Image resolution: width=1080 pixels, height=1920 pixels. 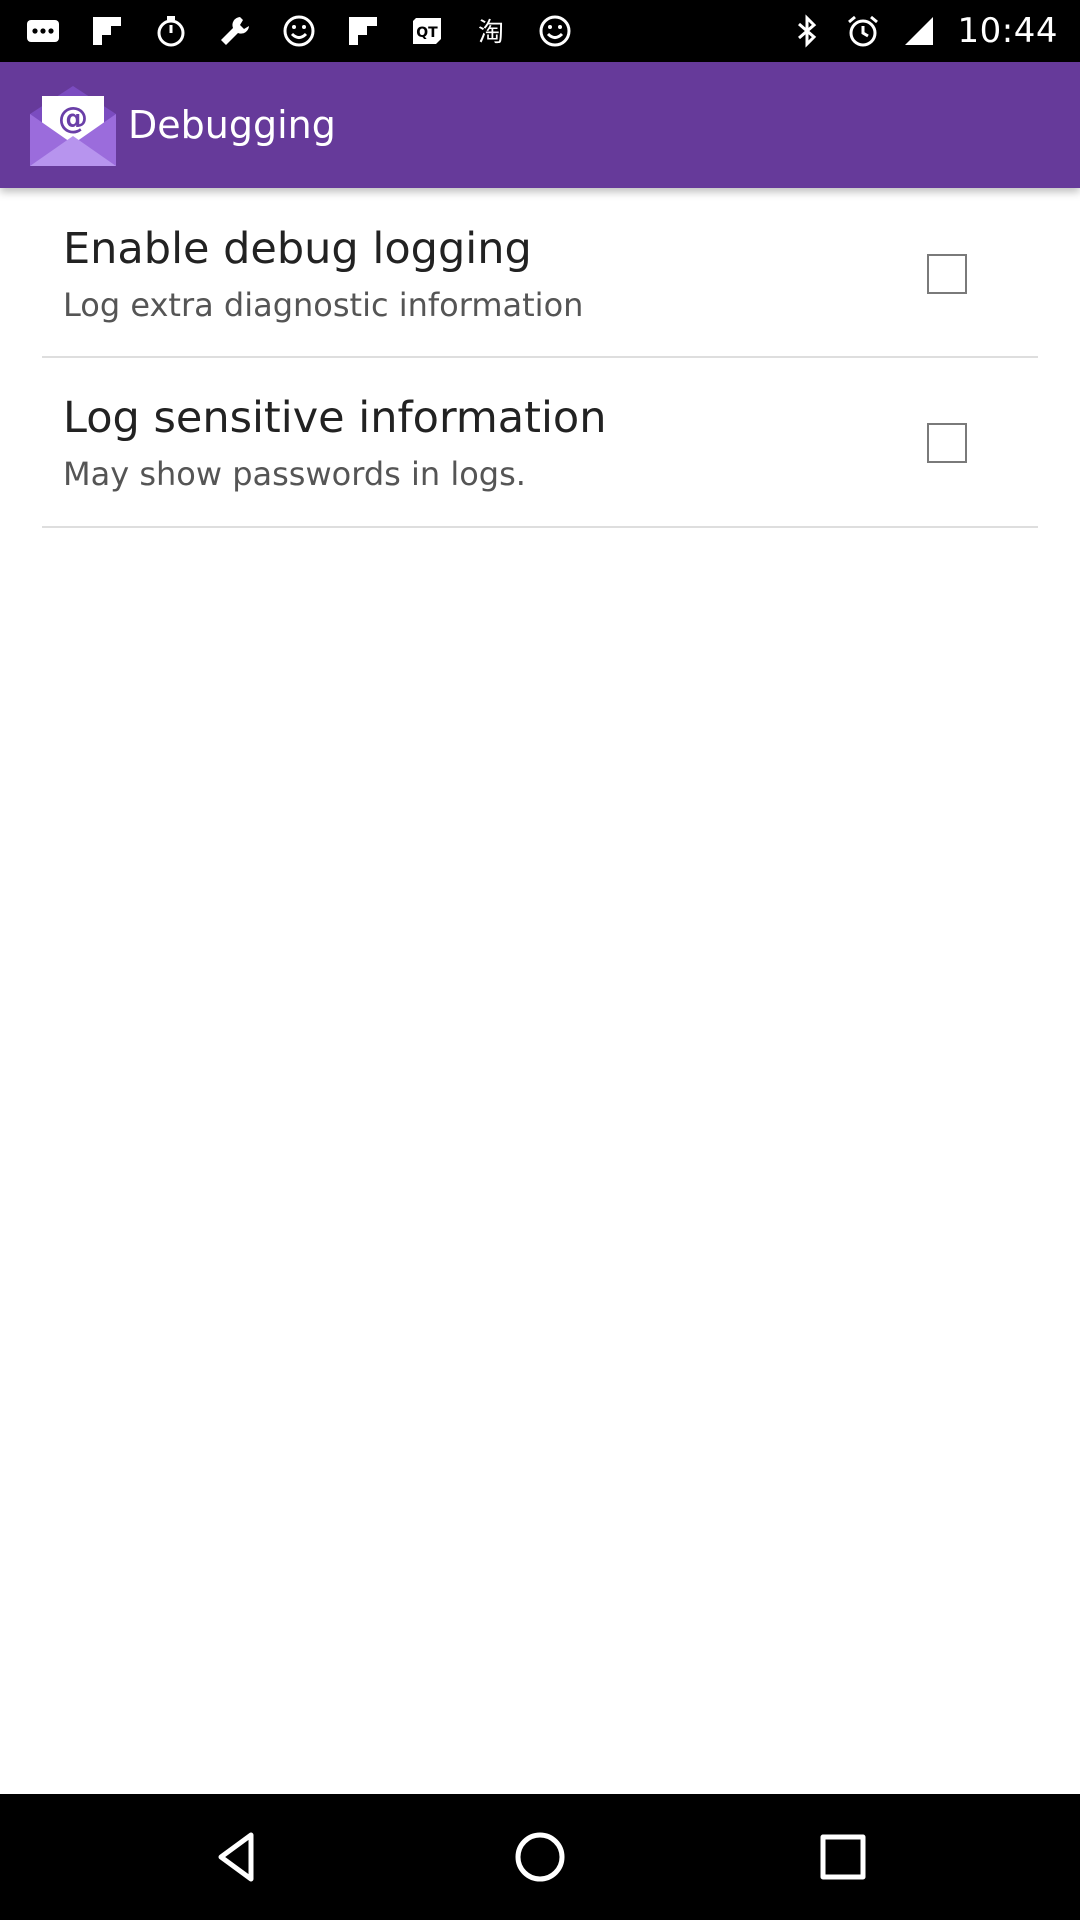 I want to click on back-icon, so click(x=237, y=1857).